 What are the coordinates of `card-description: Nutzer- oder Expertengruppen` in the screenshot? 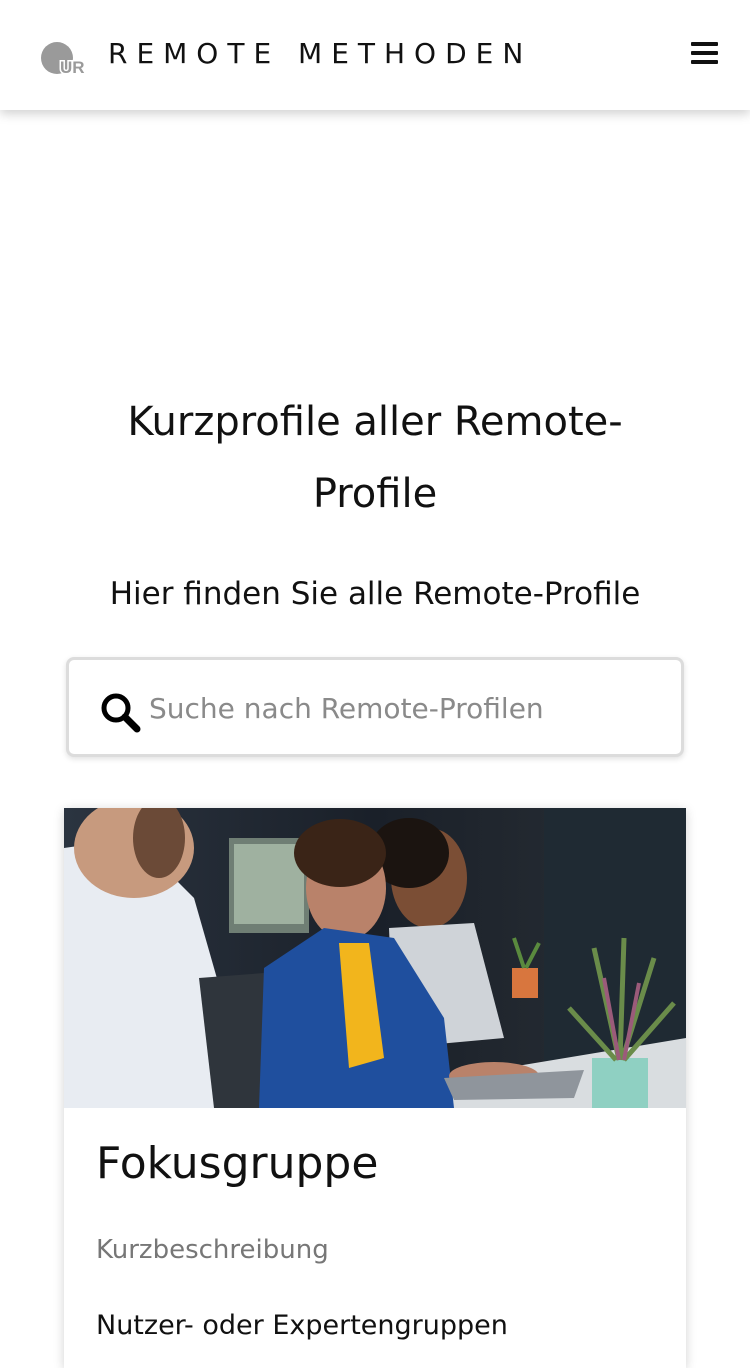 It's located at (302, 1325).